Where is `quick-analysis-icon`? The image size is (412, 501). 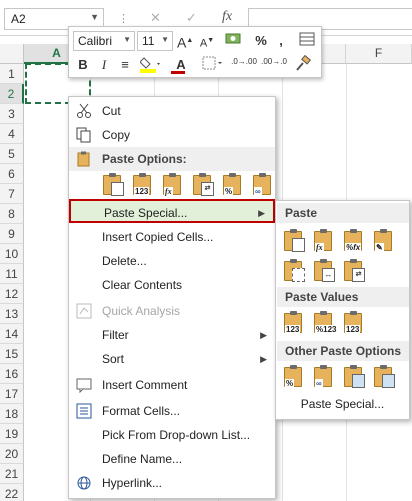 quick-analysis-icon is located at coordinates (84, 311).